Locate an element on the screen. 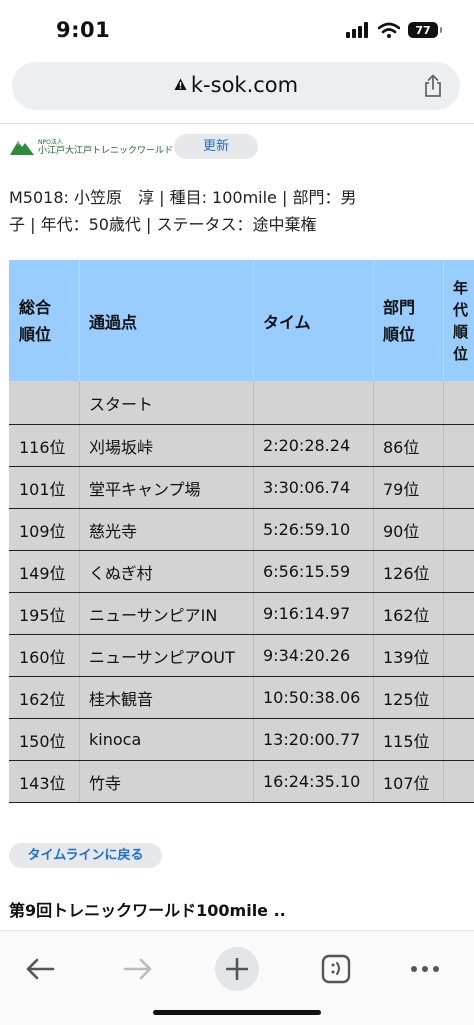  overall-rank-cell: 116位 is located at coordinates (42, 447).